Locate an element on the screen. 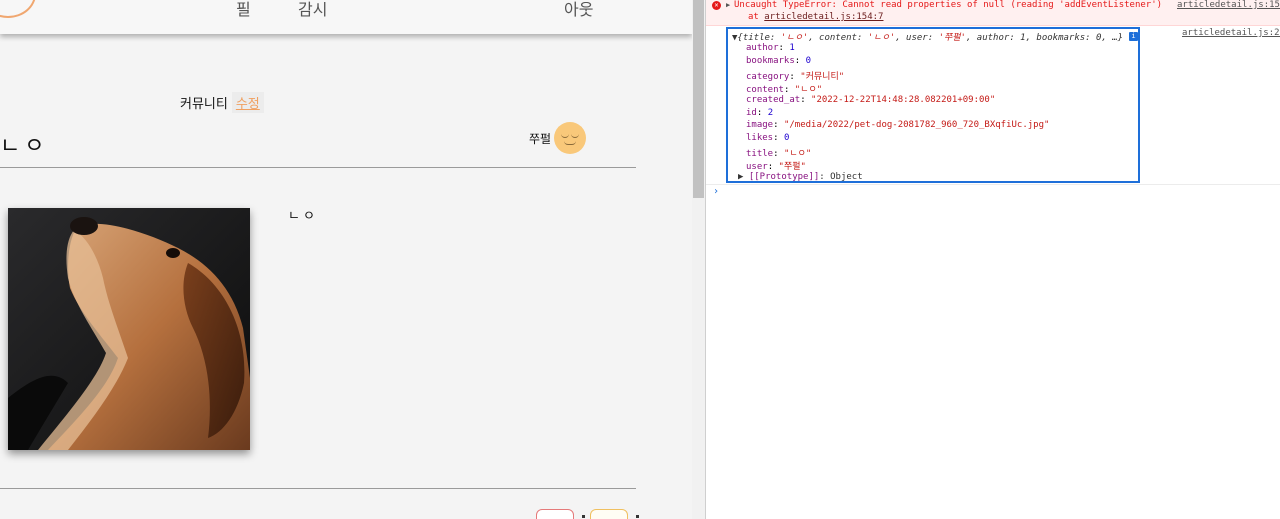  author-info: 쭈펄 is located at coordinates (558, 138).